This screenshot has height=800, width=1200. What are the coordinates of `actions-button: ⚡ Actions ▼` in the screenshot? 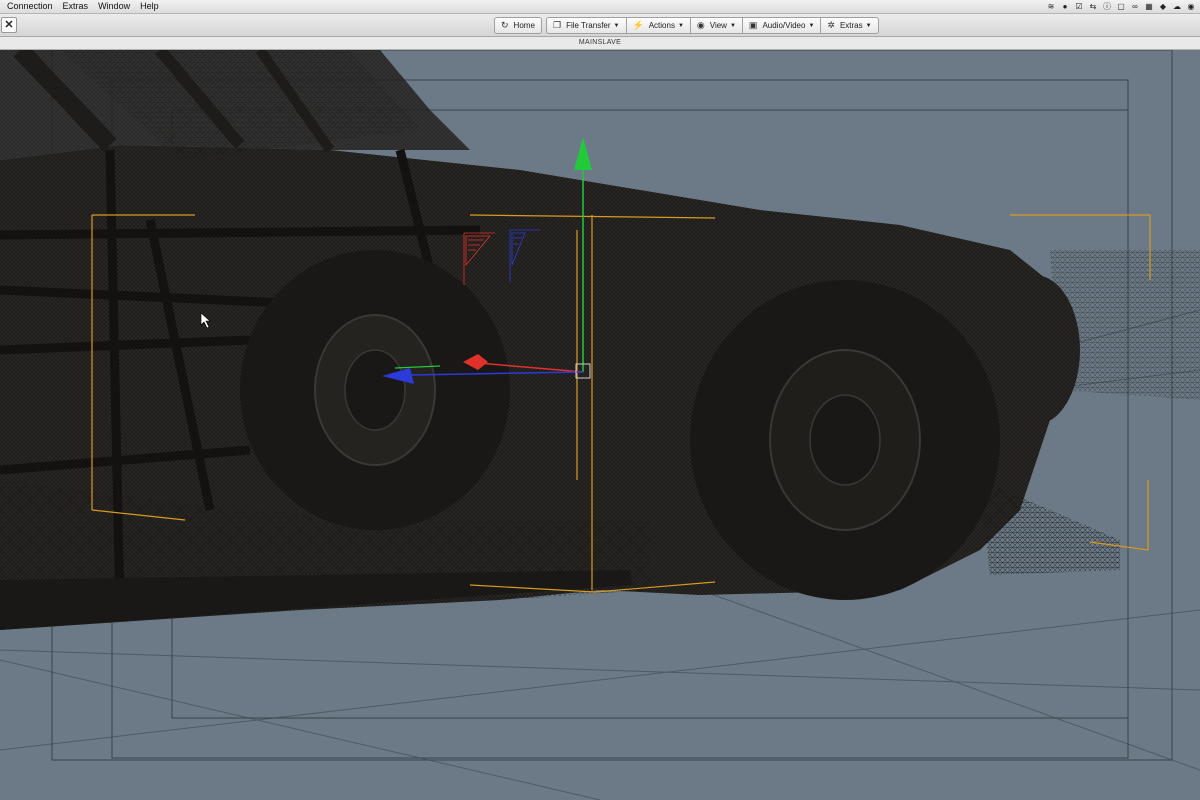 It's located at (658, 25).